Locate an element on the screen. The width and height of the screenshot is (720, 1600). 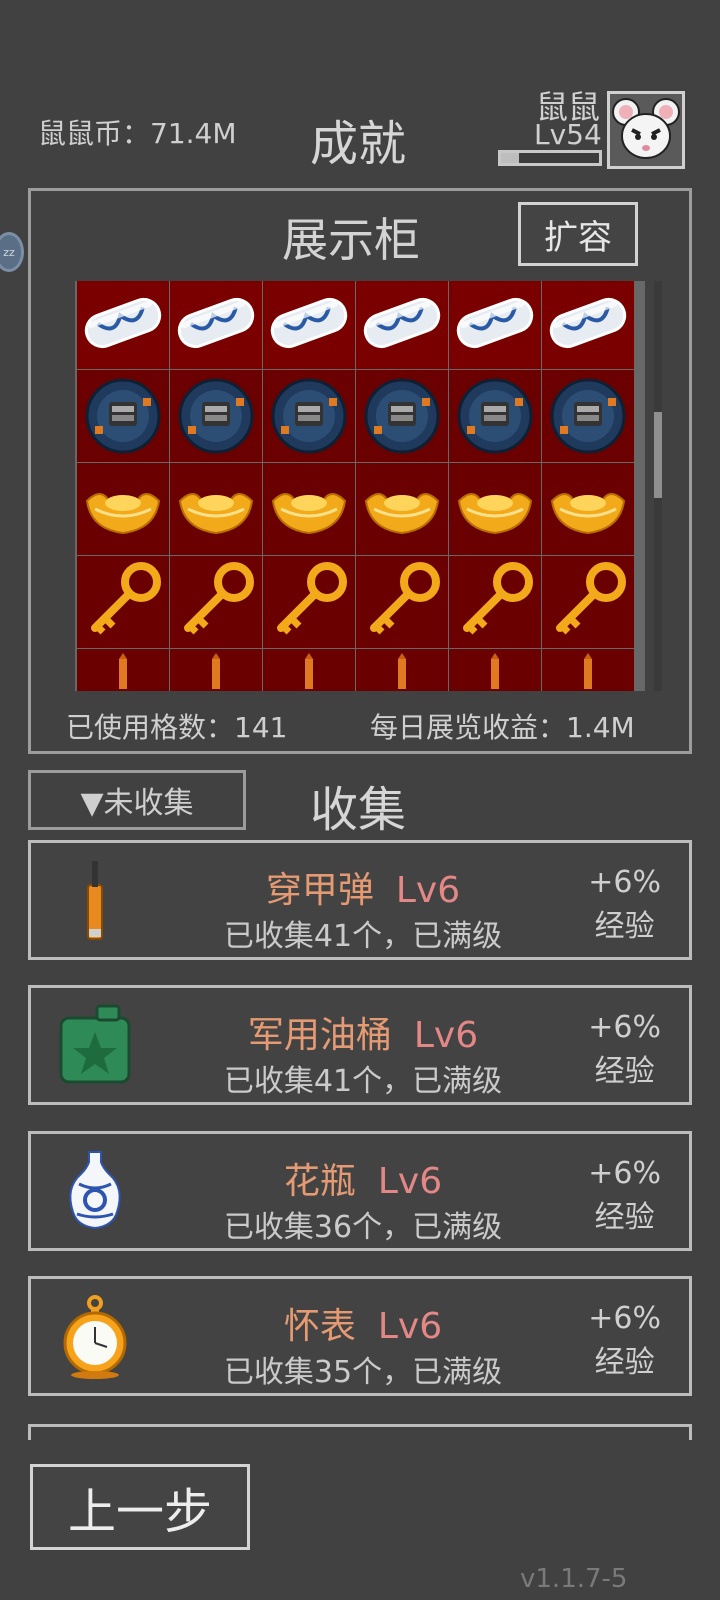
collection-card: 花瓶 Lv6 已收集36个，已满级 +6% 经验 is located at coordinates (360, 1191).